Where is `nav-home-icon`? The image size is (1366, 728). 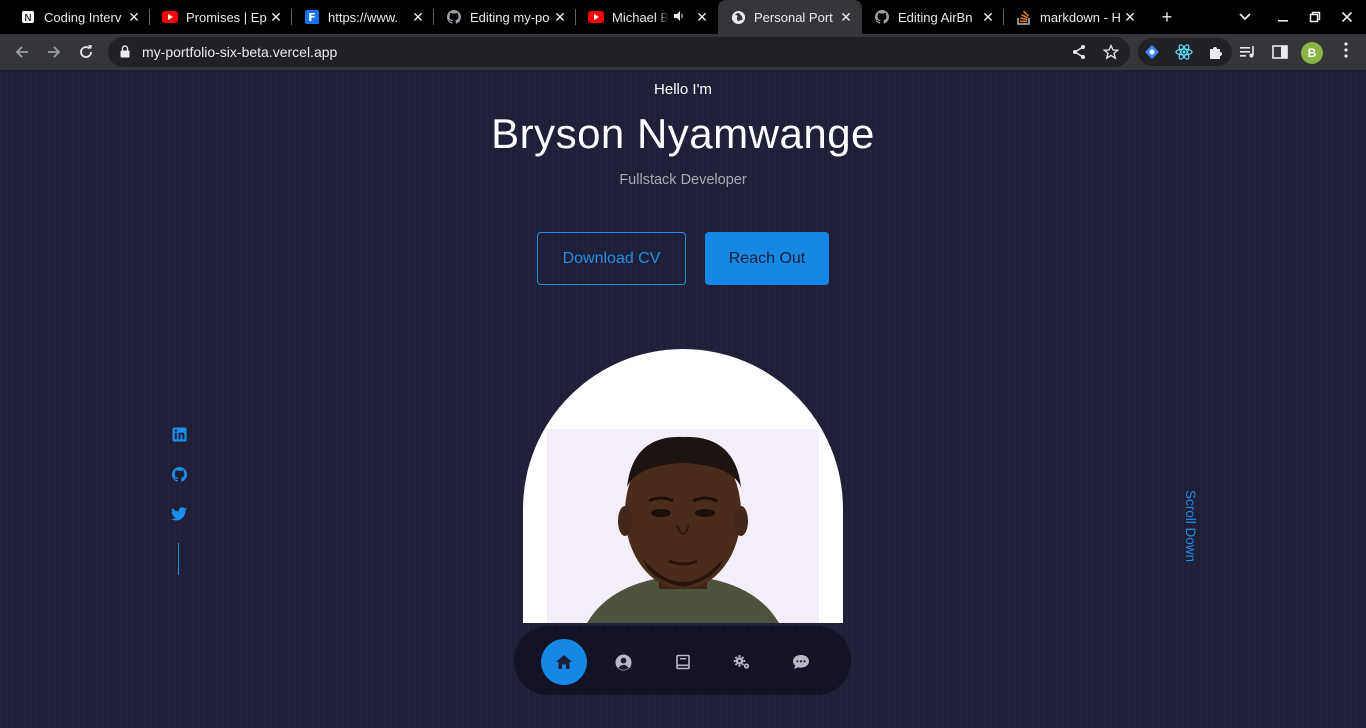
nav-home-icon is located at coordinates (564, 662).